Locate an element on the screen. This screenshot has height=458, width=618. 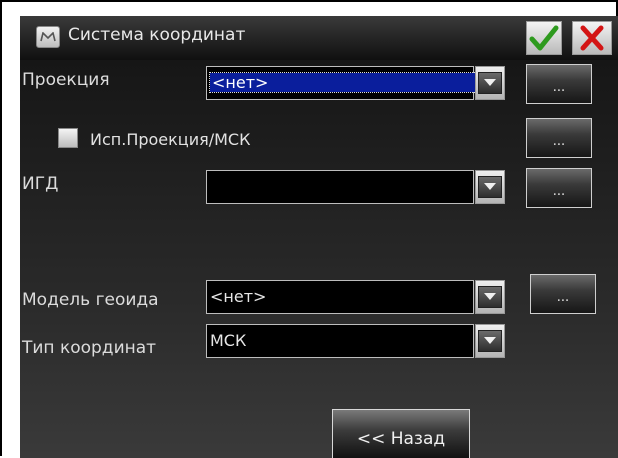
cancel-button is located at coordinates (592, 38).